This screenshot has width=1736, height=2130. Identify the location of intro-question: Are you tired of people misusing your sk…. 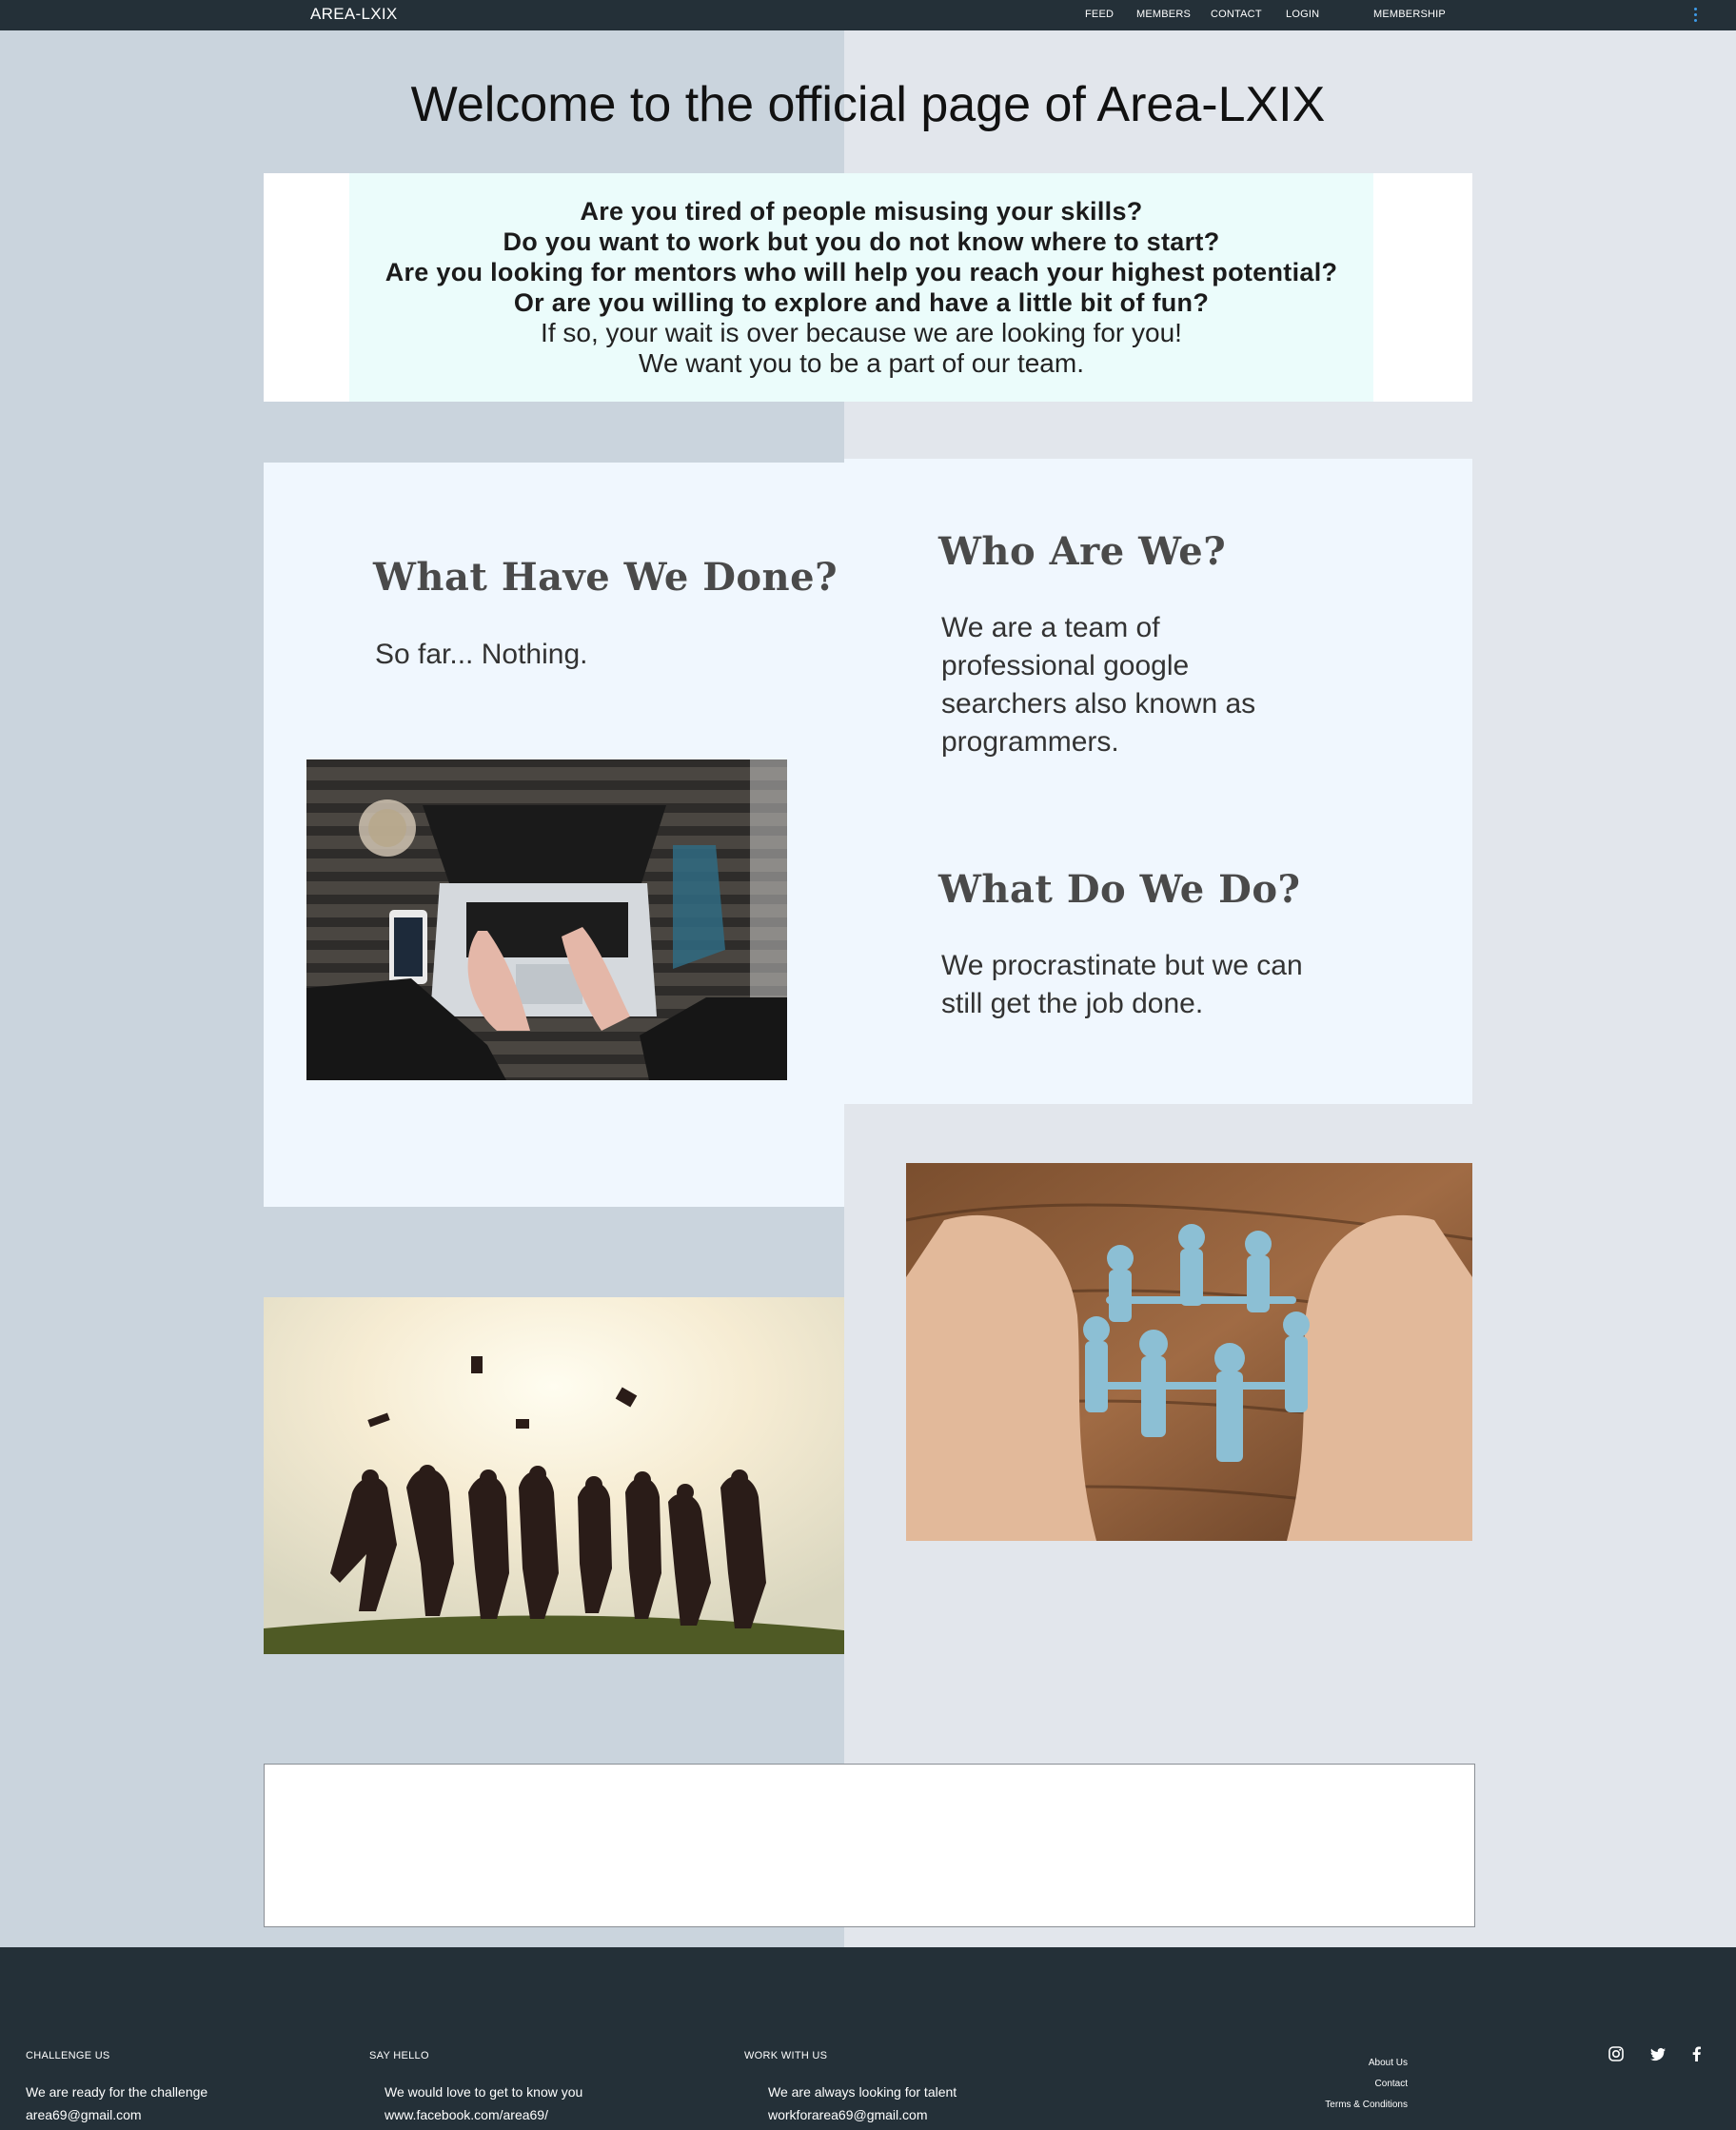
(861, 211).